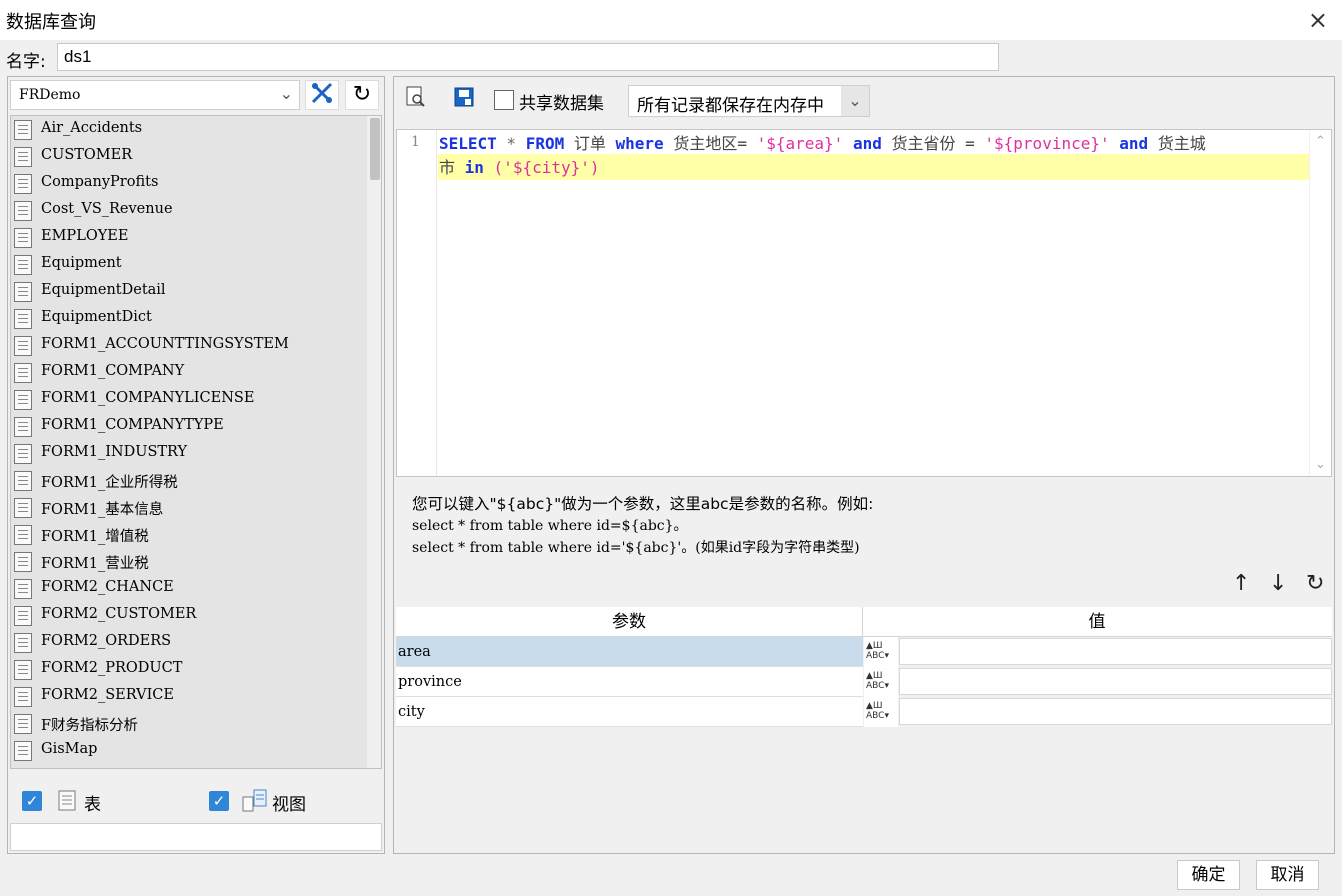 The width and height of the screenshot is (1342, 896). Describe the element at coordinates (417, 303) in the screenshot. I see `line-gutter: 1` at that location.